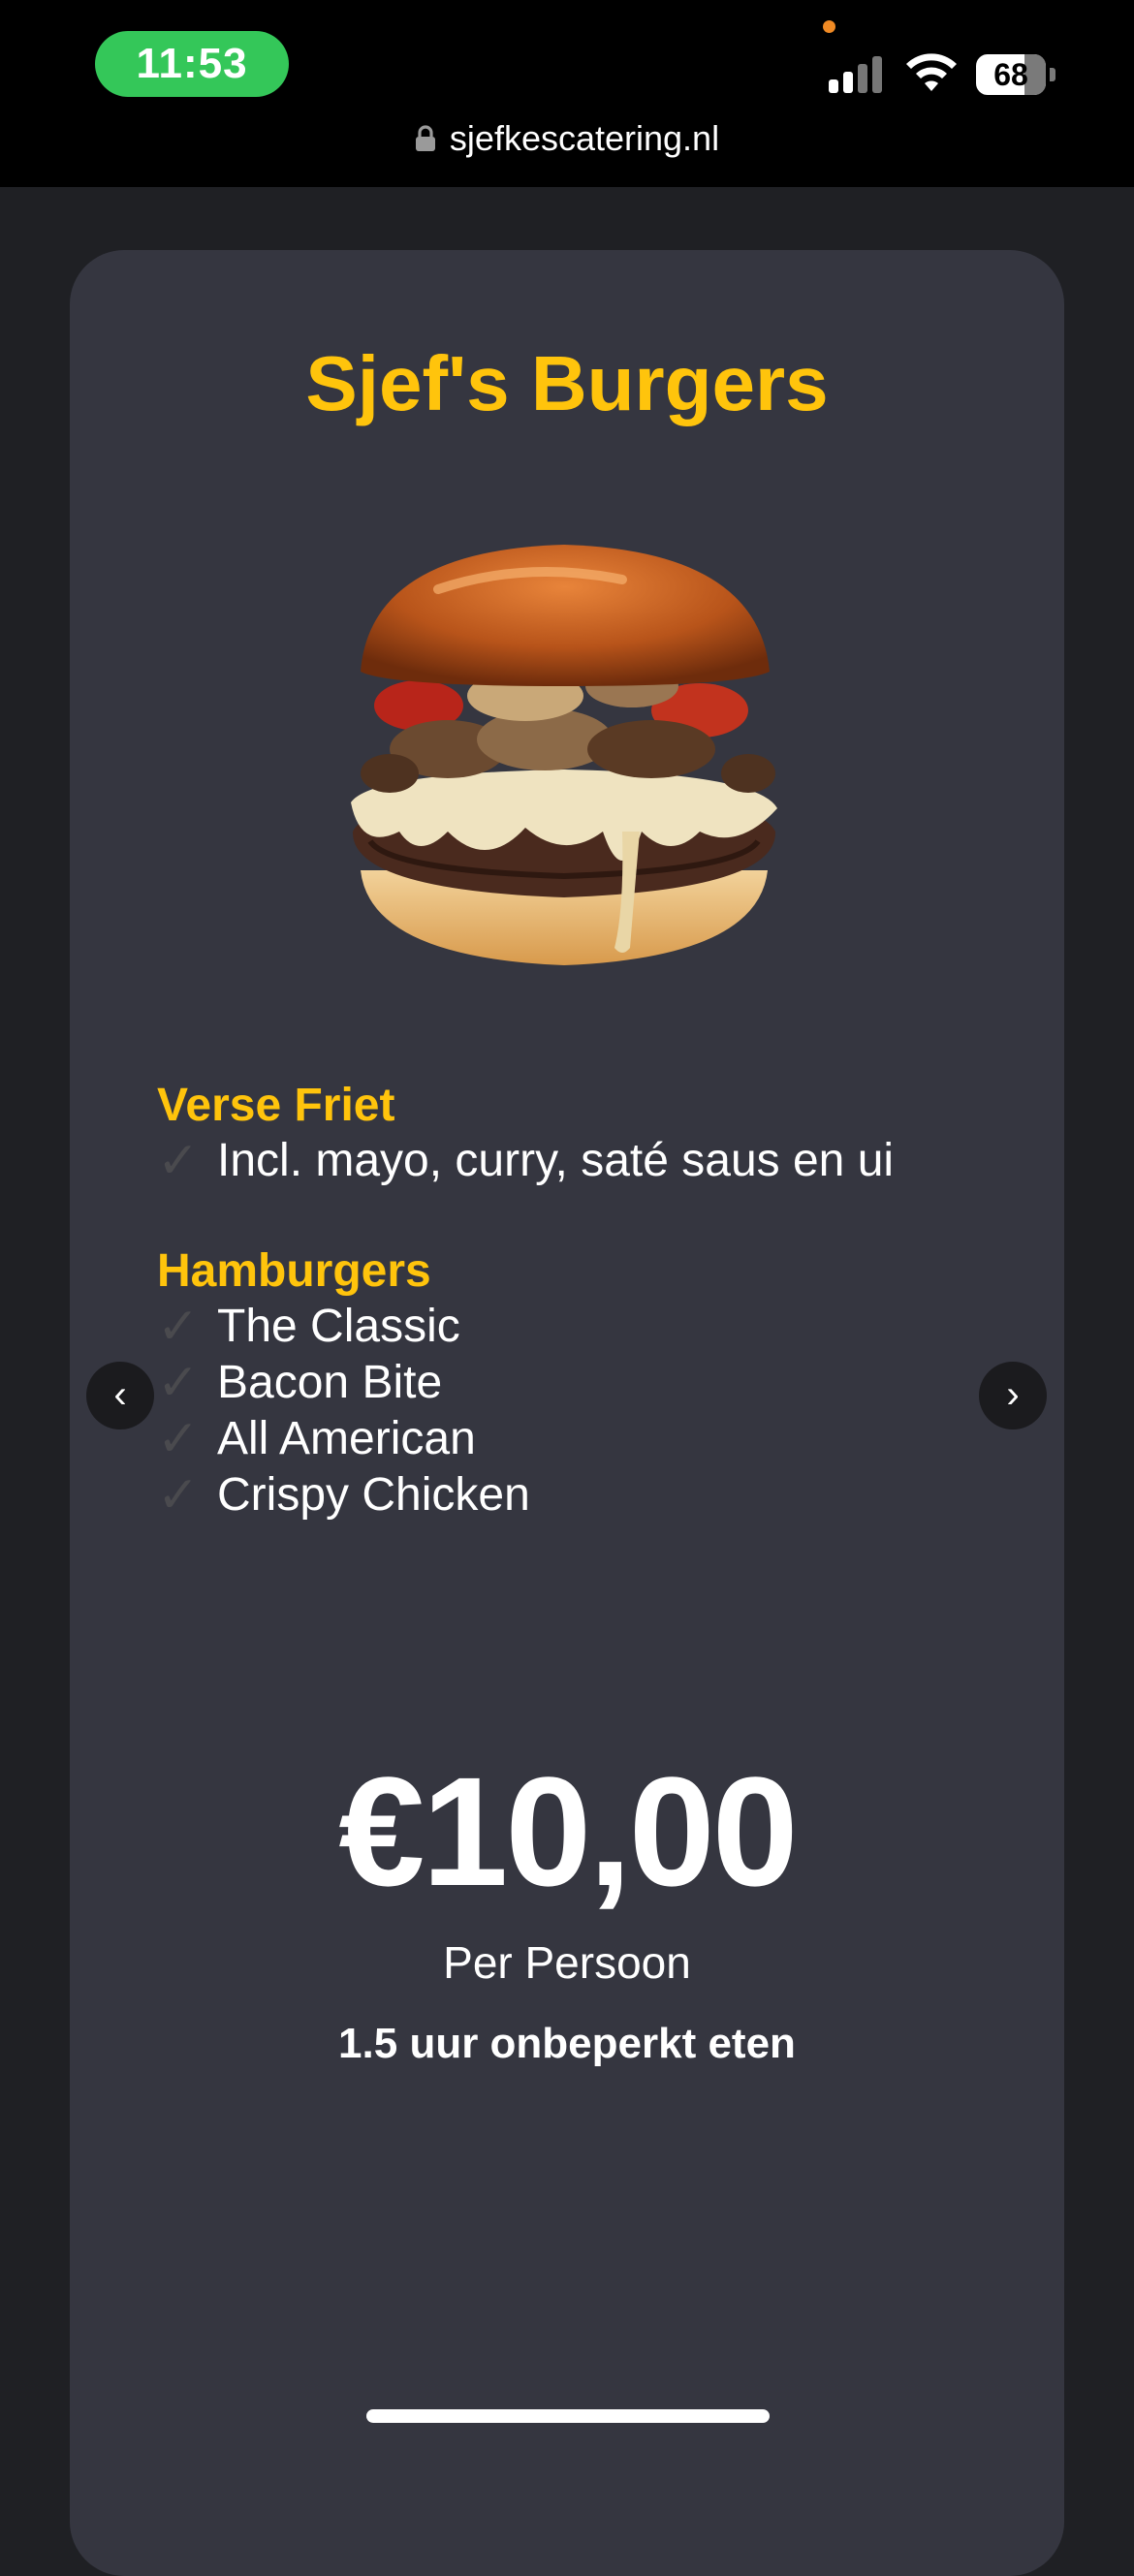 Image resolution: width=1134 pixels, height=2576 pixels. I want to click on carousel-prev-button: ‹, so click(120, 1395).